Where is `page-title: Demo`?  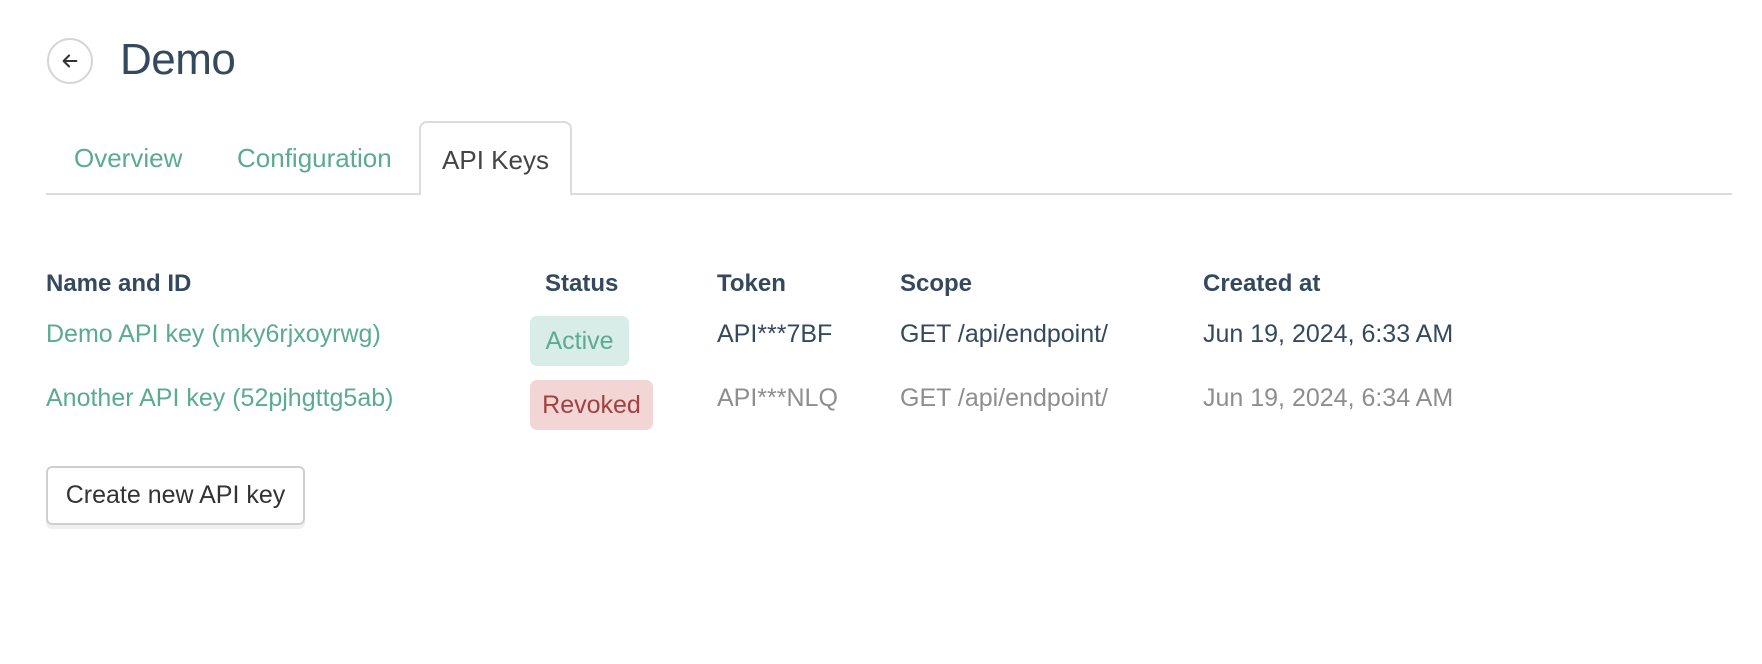
page-title: Demo is located at coordinates (178, 59).